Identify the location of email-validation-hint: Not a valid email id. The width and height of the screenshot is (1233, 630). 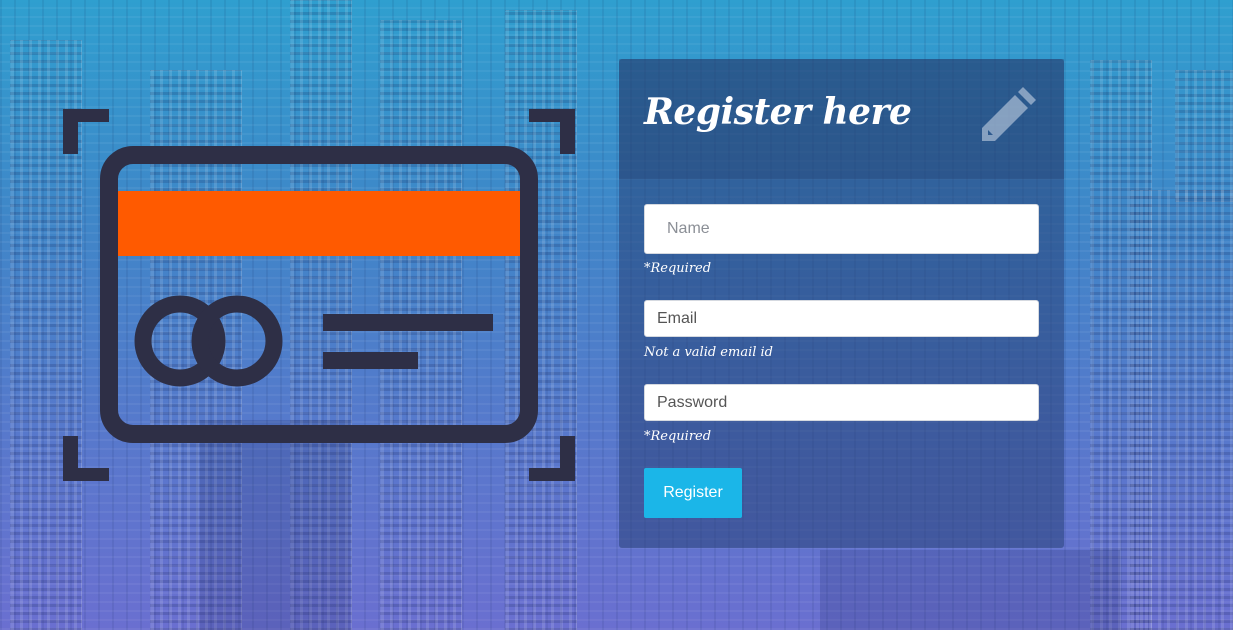
(709, 352).